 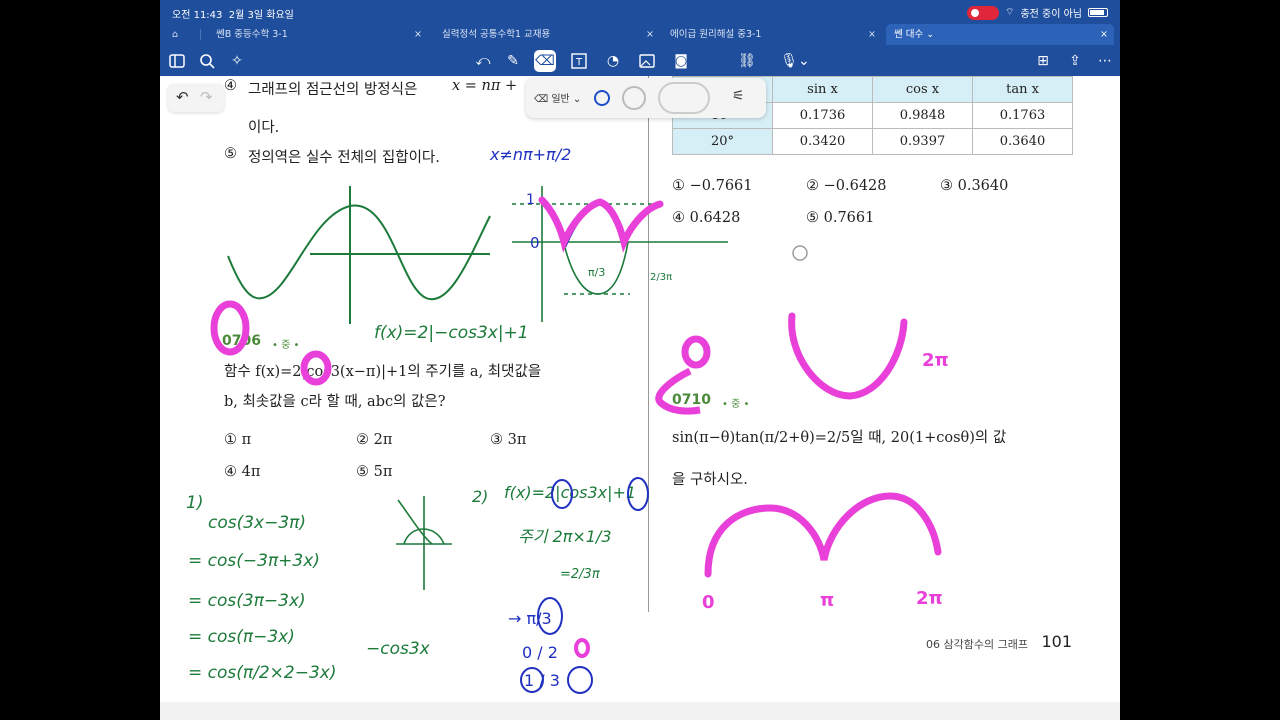 What do you see at coordinates (238, 440) in the screenshot?
I see `choice-1: ① π` at bounding box center [238, 440].